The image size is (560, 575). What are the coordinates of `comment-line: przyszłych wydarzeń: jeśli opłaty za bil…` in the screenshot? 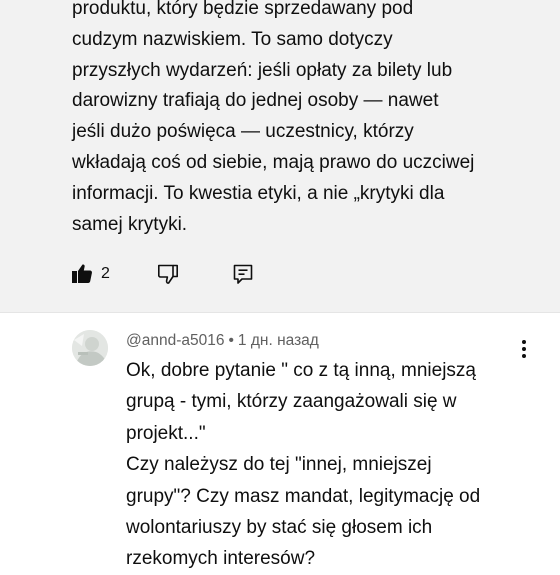 It's located at (262, 70).